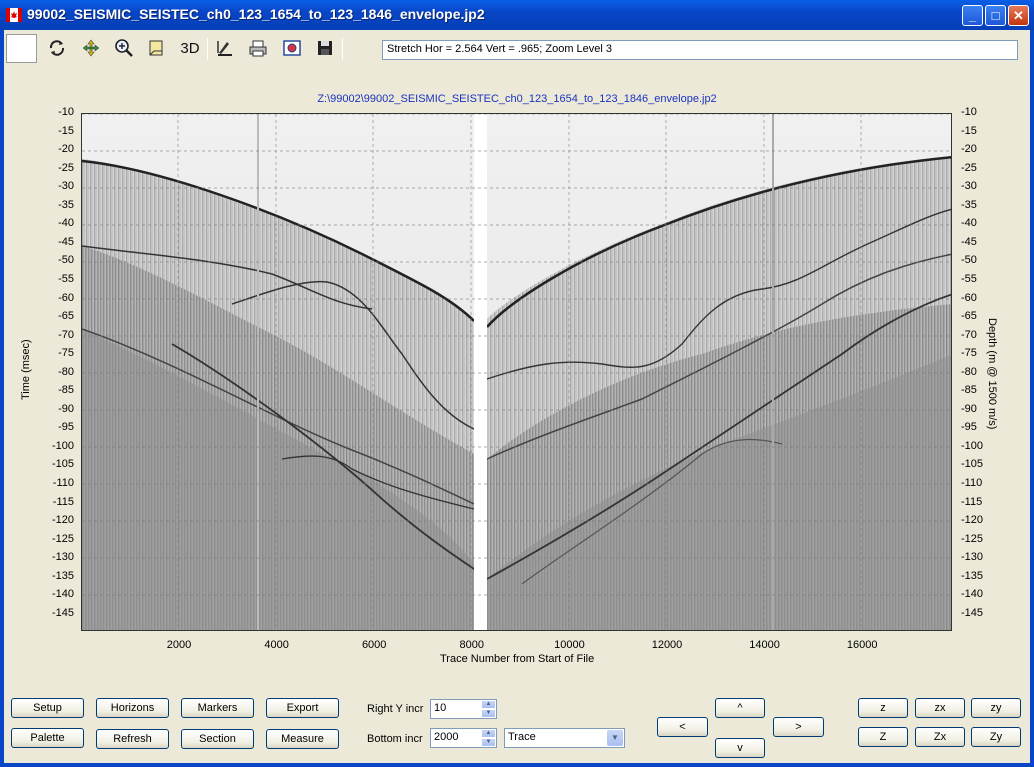 The width and height of the screenshot is (1034, 767). I want to click on 3d-button: 3D, so click(190, 48).